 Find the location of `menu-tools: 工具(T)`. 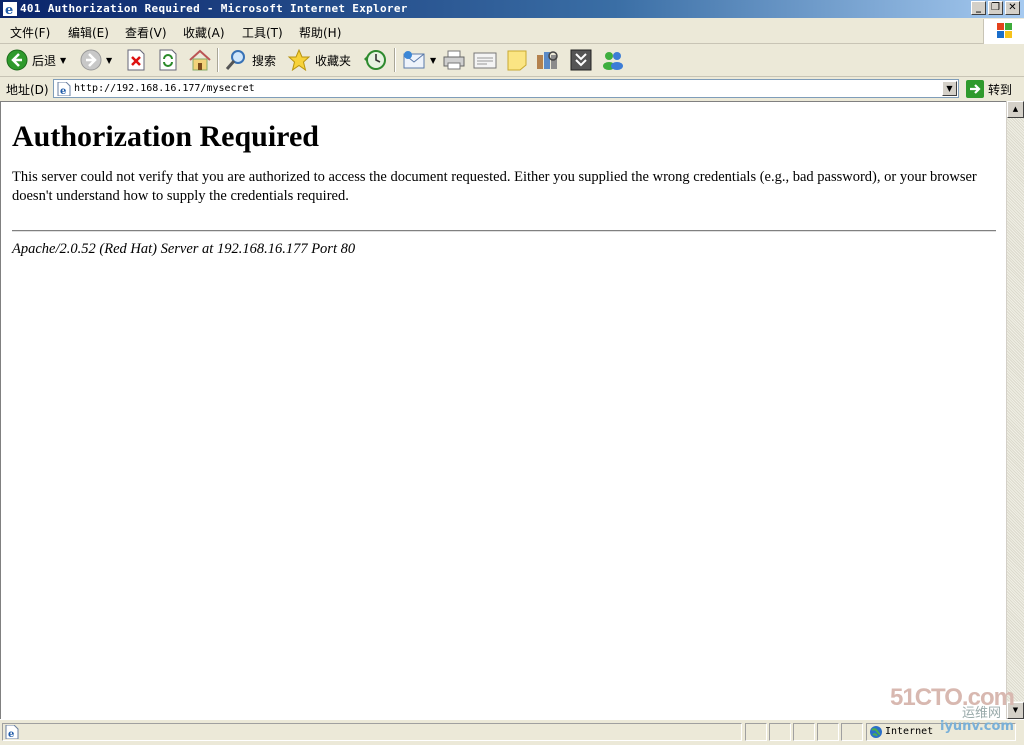

menu-tools: 工具(T) is located at coordinates (262, 32).